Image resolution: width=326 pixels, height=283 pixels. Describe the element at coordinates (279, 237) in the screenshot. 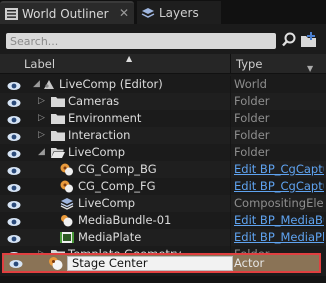

I see `edit-blueprint-link: Edit BP_MediaPl` at that location.